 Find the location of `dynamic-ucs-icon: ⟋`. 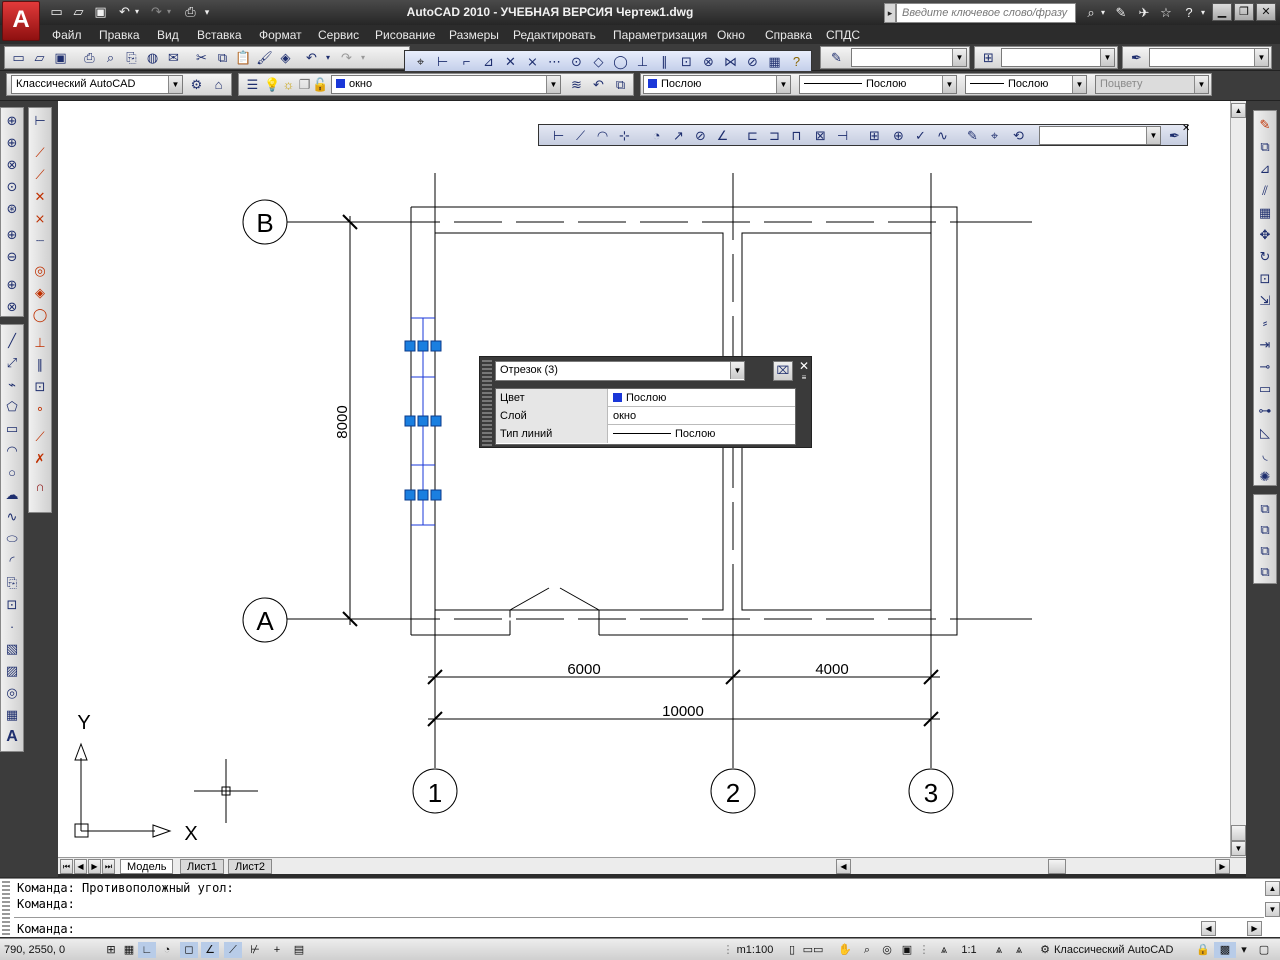

dynamic-ucs-icon: ⟋ is located at coordinates (233, 950).